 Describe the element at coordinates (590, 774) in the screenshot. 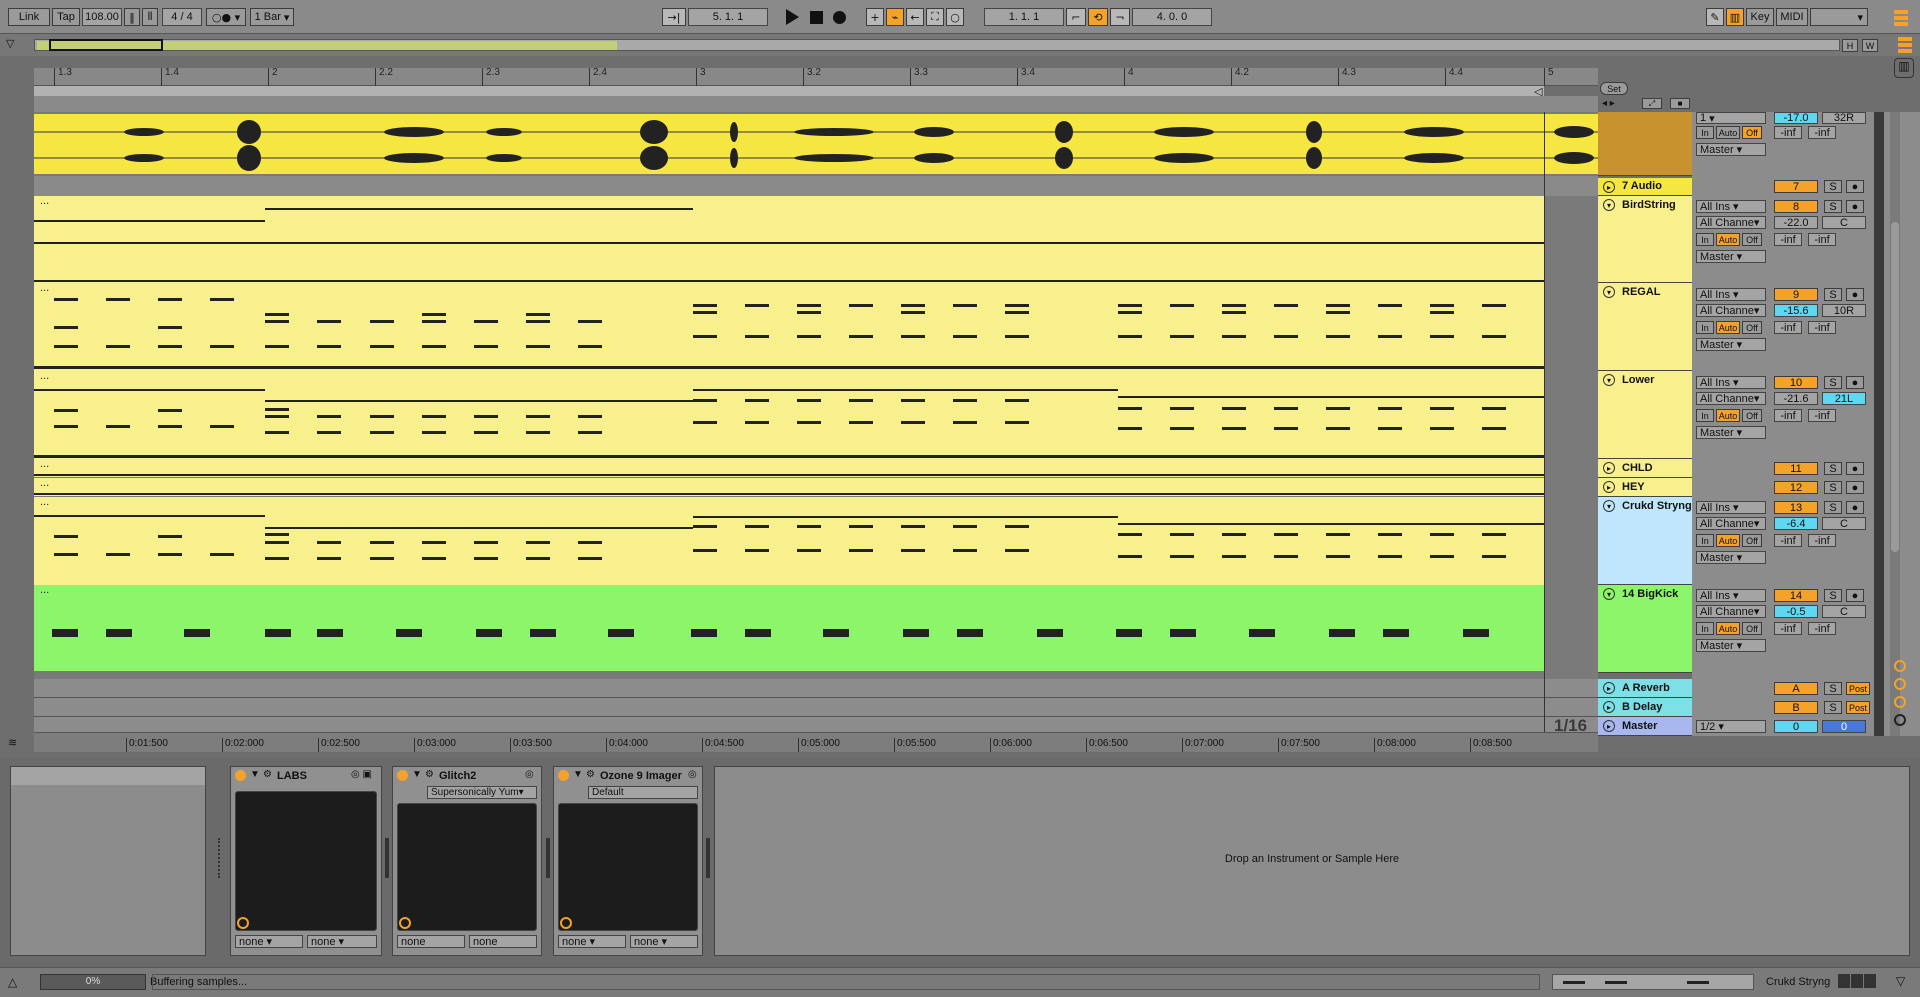

I see `wrench-icon: ⚙` at that location.